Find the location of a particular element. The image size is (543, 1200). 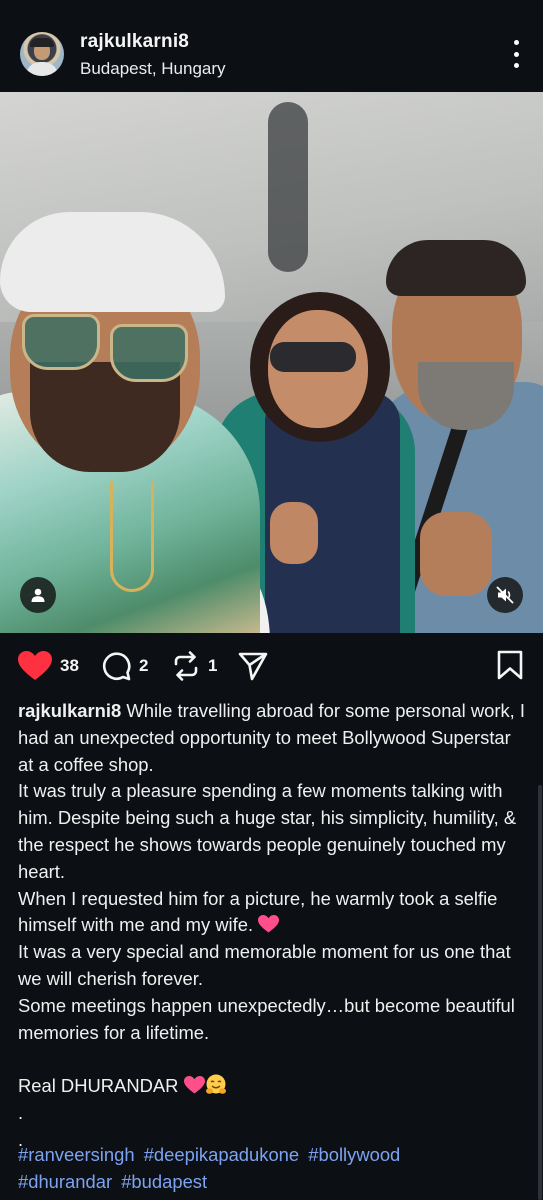

caption-line: . is located at coordinates (21, 1112).